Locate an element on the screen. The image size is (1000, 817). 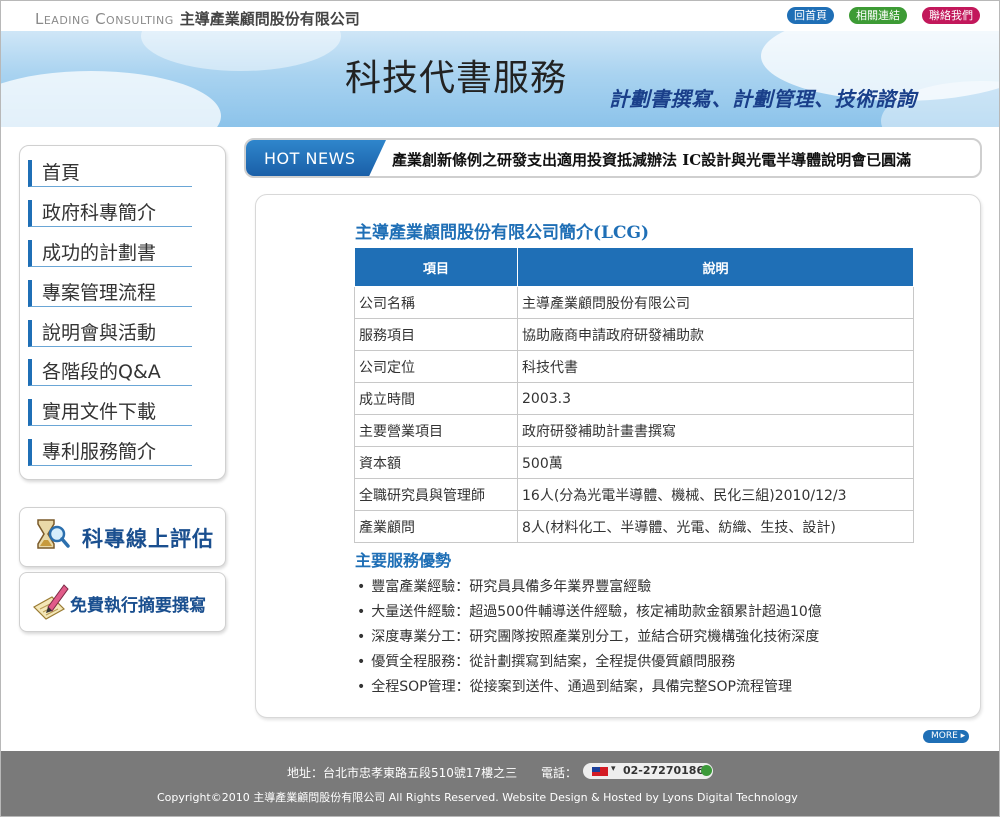
more-button: MORE ▸ is located at coordinates (946, 736).